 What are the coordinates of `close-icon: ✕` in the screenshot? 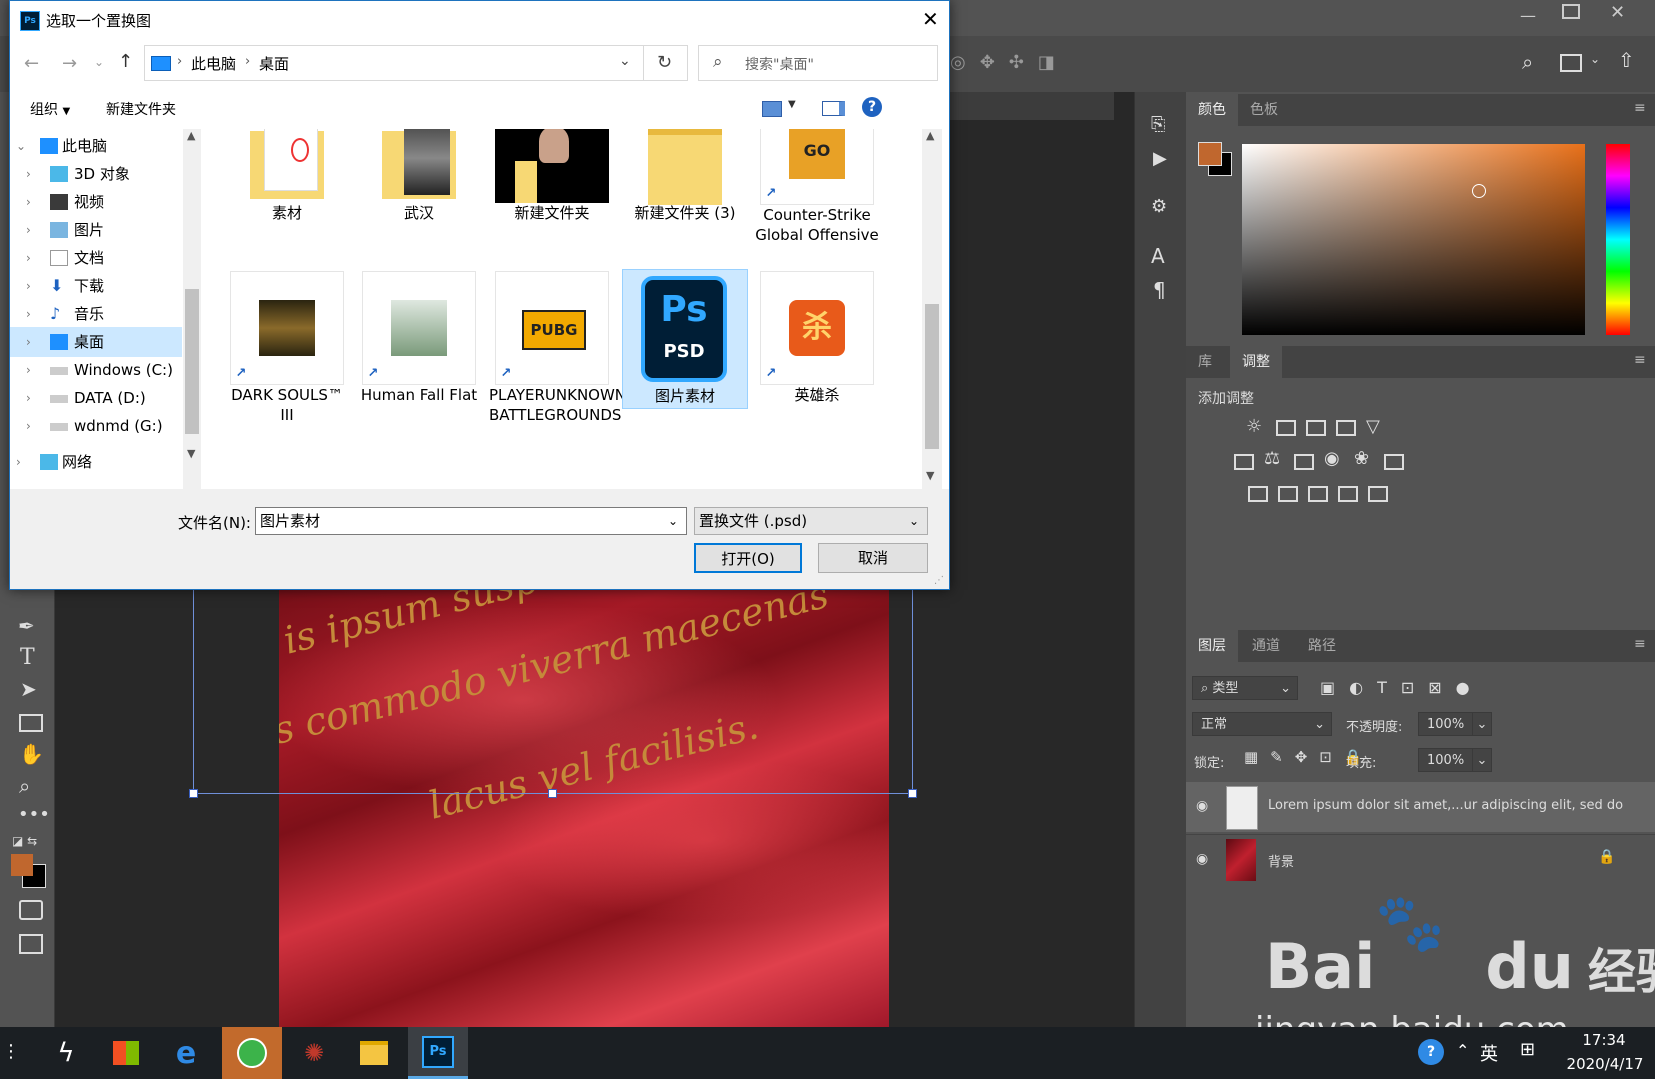 It's located at (1617, 12).